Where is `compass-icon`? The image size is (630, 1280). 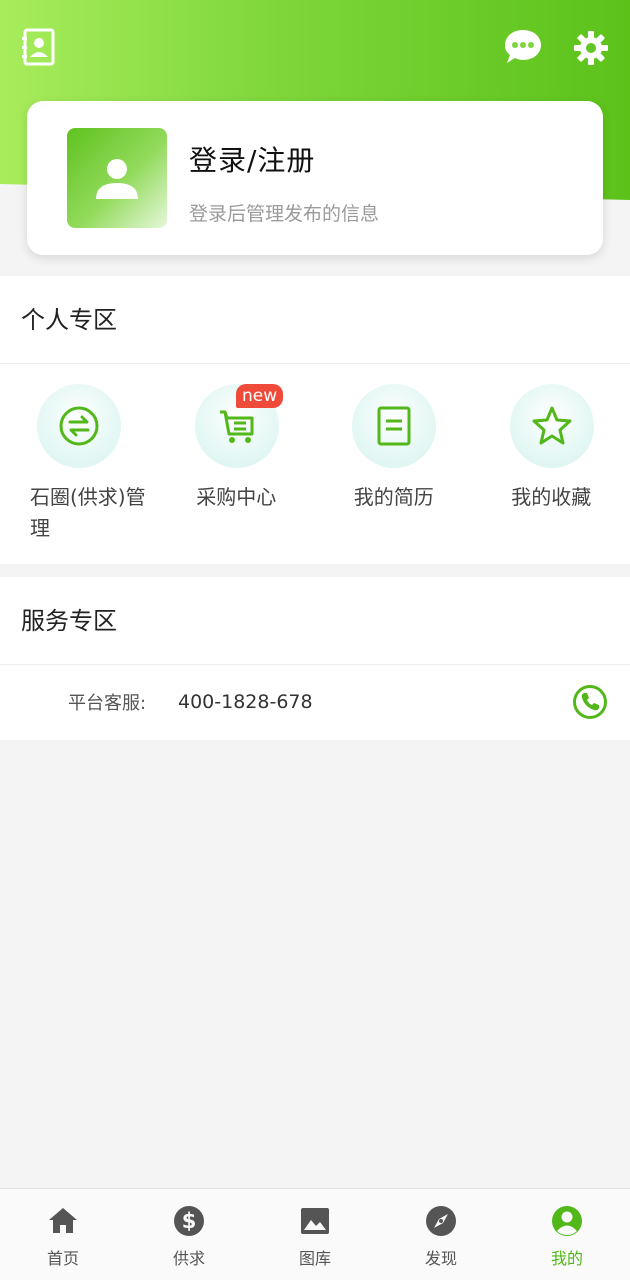
compass-icon is located at coordinates (441, 1223).